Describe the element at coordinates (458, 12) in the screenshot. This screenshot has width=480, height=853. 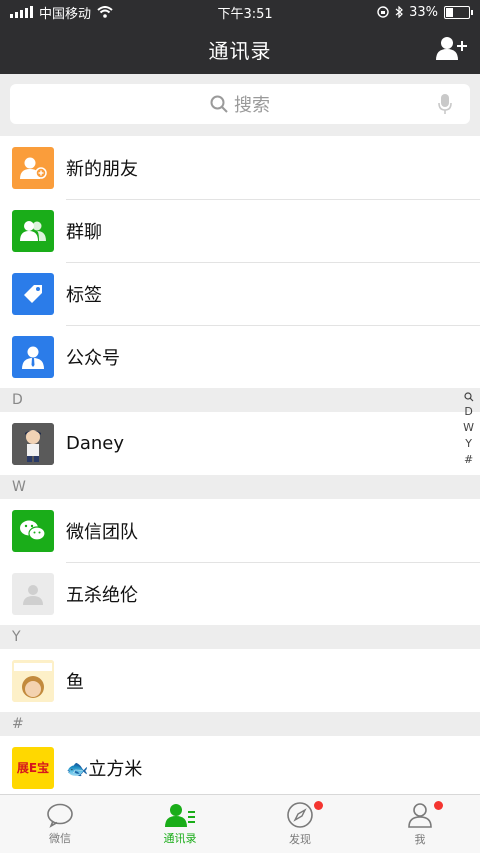
I see `battery-icon` at that location.